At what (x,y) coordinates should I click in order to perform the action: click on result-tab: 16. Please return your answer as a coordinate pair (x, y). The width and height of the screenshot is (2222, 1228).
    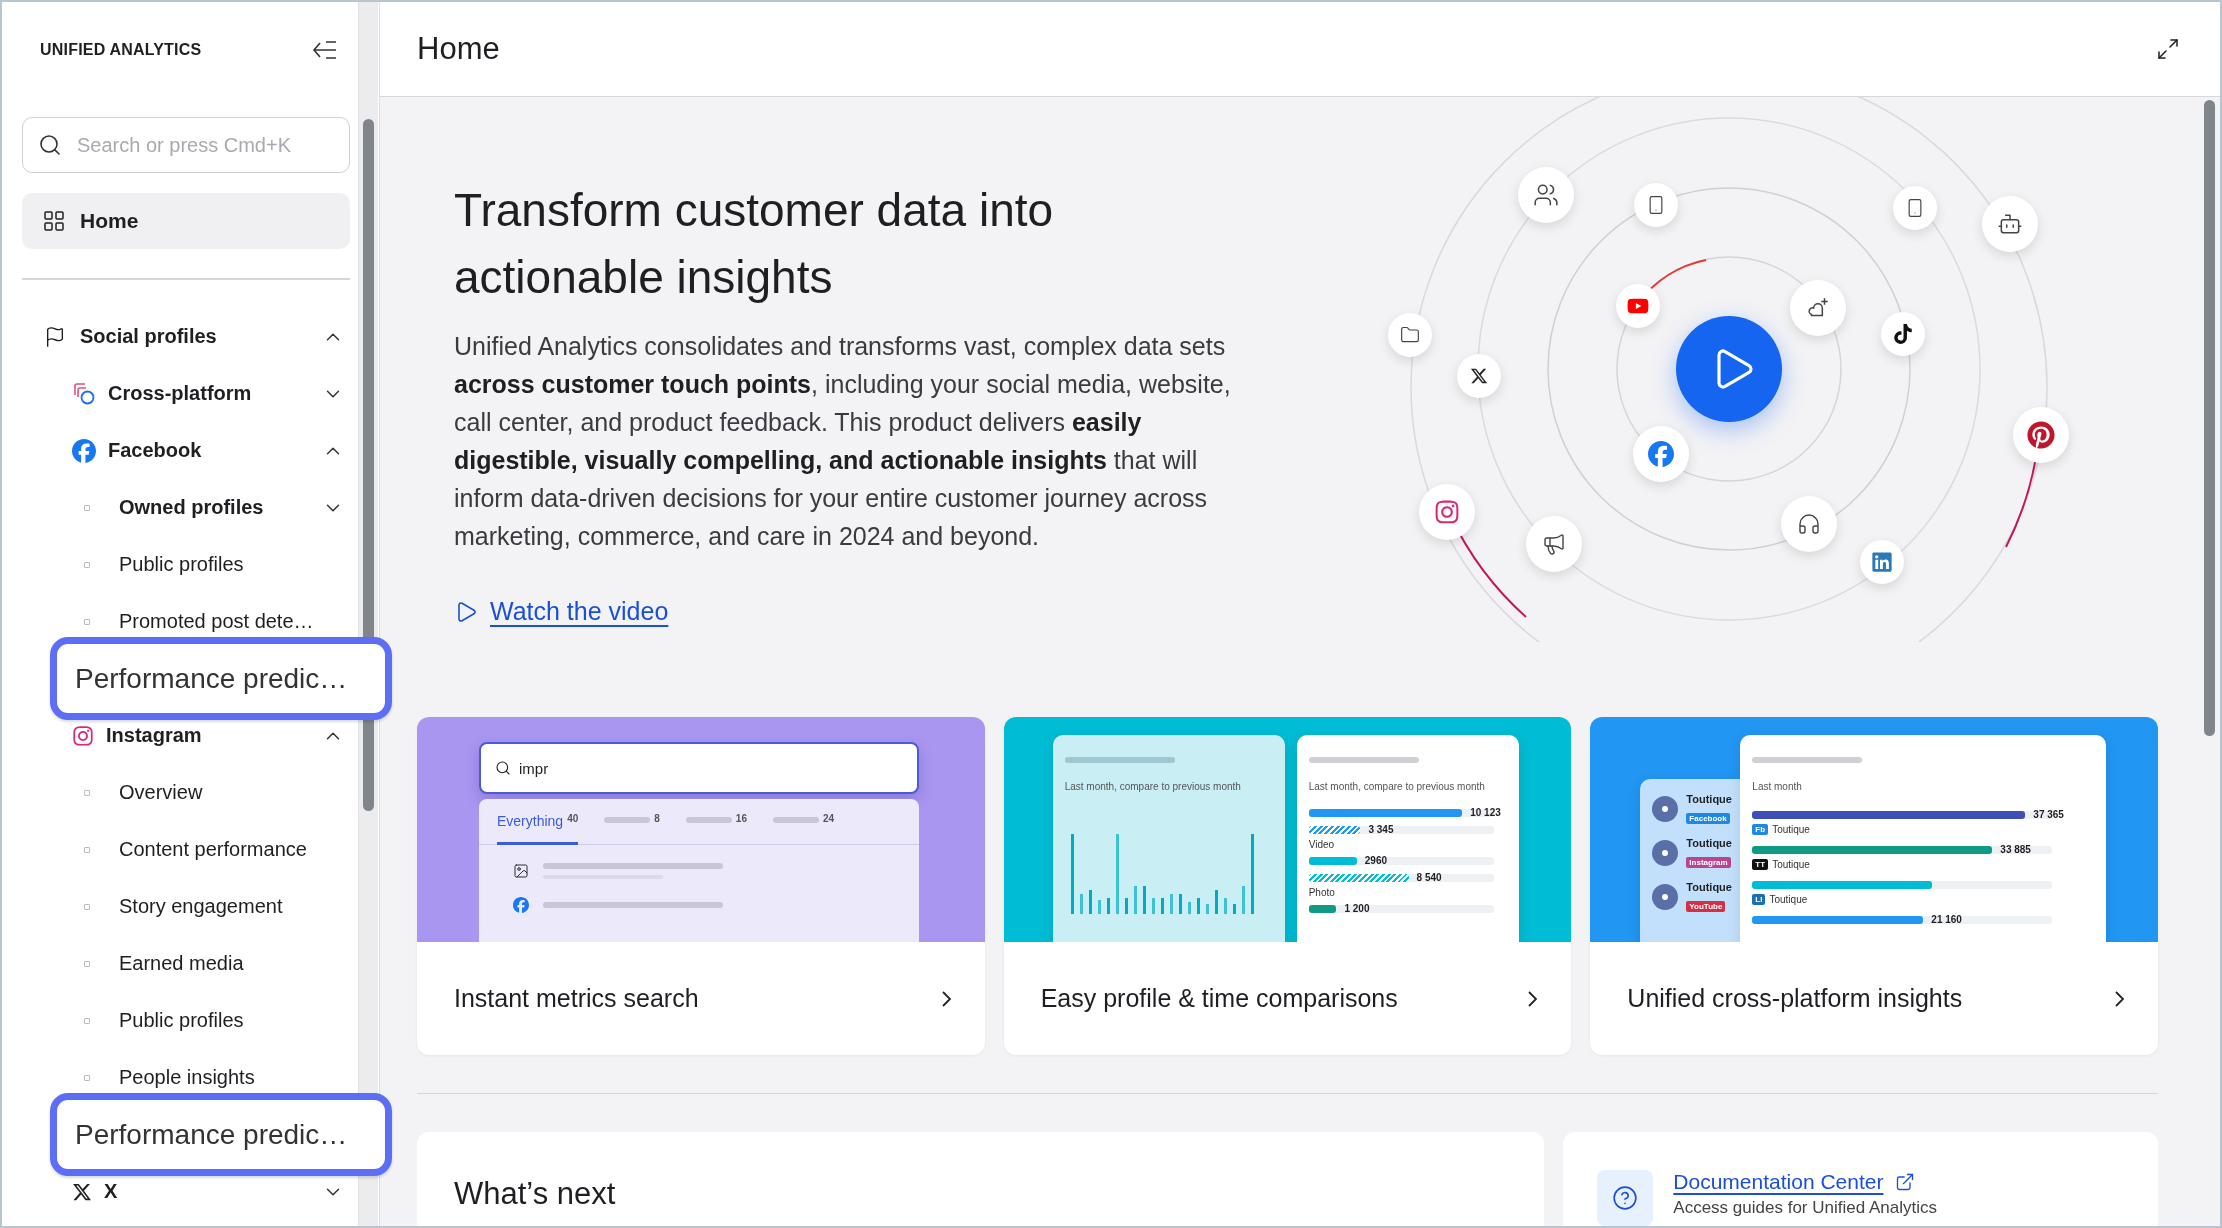
    Looking at the image, I should click on (716, 829).